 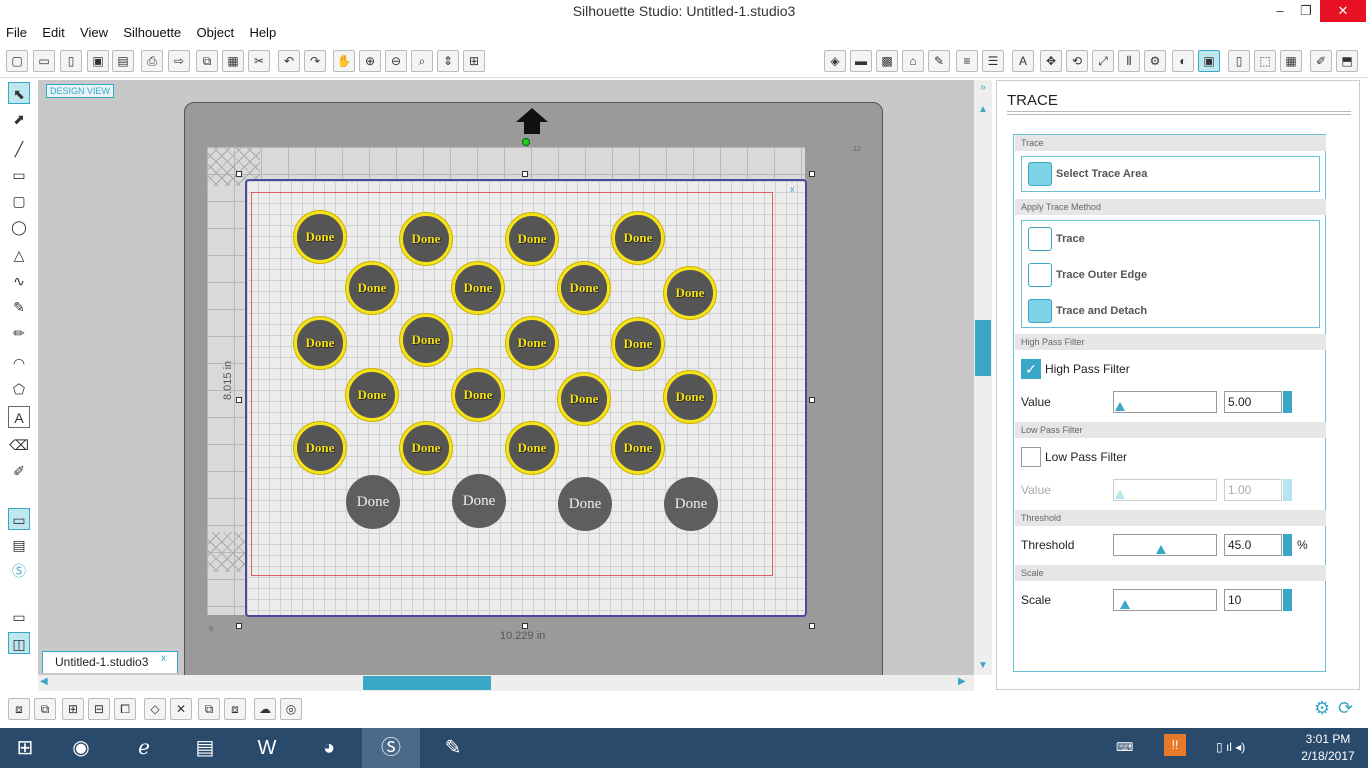 What do you see at coordinates (94, 33) in the screenshot?
I see `menu-view: View` at bounding box center [94, 33].